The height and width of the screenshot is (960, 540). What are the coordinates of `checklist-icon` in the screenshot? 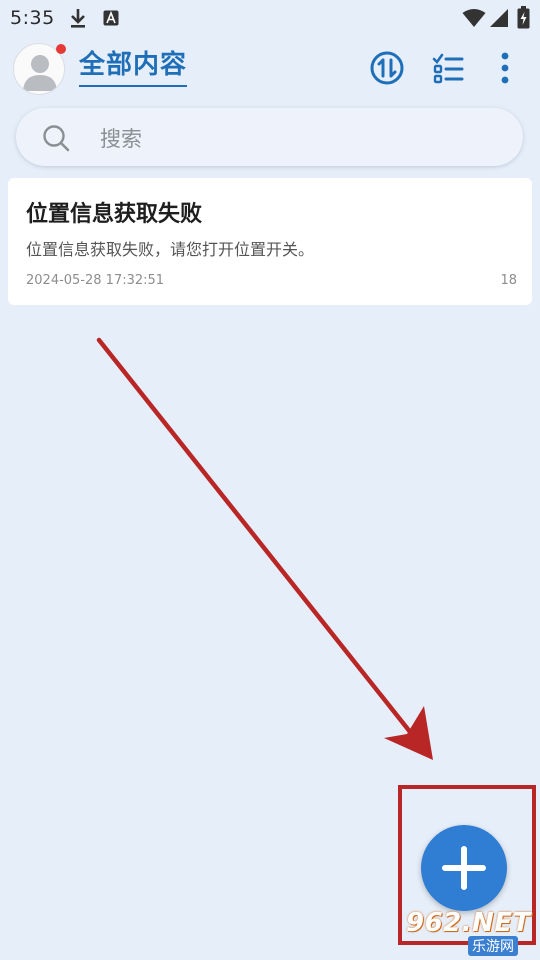 It's located at (448, 68).